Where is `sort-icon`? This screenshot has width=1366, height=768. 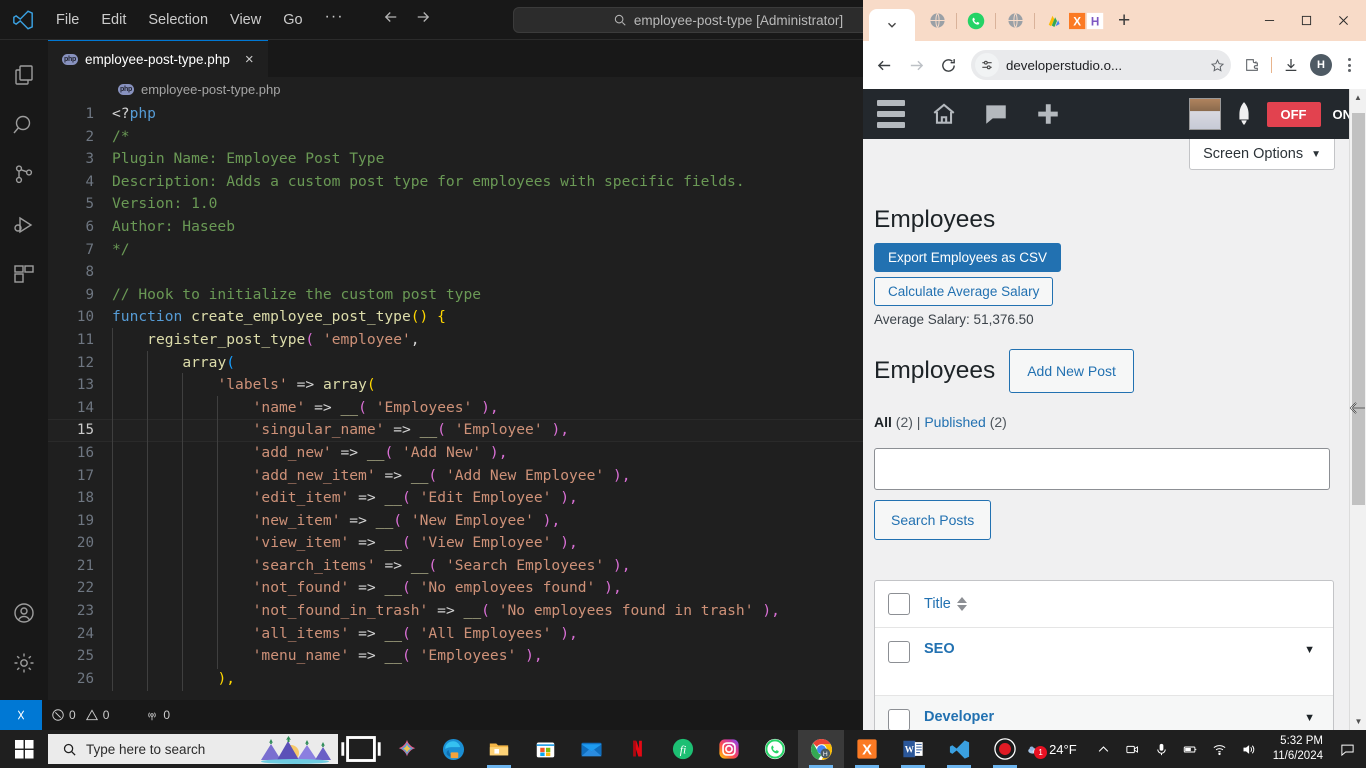
sort-icon is located at coordinates (961, 604).